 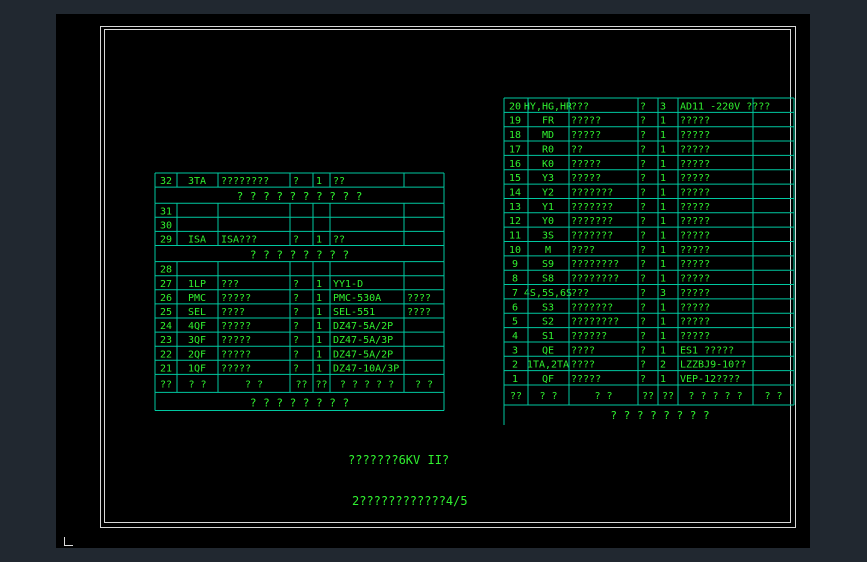 I want to click on cell-number: 4, so click(x=515, y=336).